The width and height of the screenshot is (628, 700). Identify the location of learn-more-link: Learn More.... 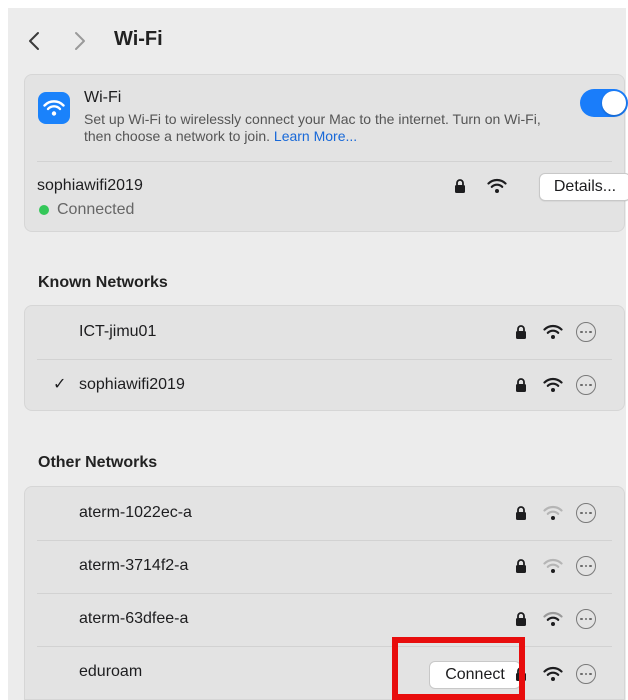
(315, 136).